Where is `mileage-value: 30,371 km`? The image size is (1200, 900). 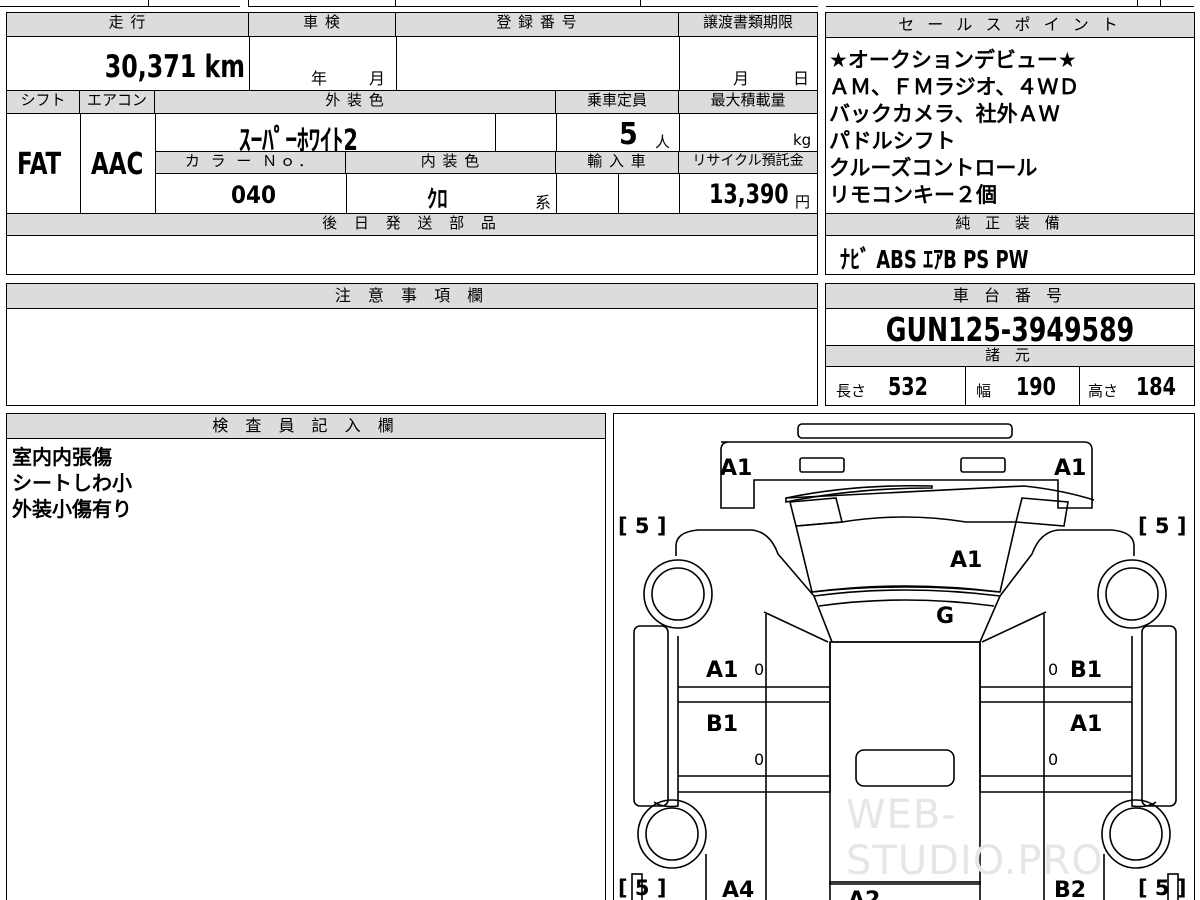
mileage-value: 30,371 km is located at coordinates (174, 67).